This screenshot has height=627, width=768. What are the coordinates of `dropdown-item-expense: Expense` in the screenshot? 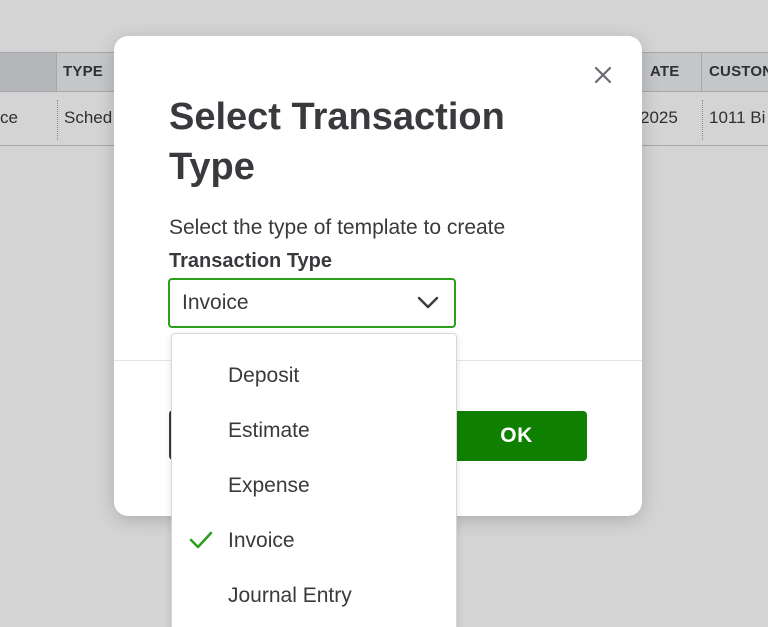 It's located at (314, 485).